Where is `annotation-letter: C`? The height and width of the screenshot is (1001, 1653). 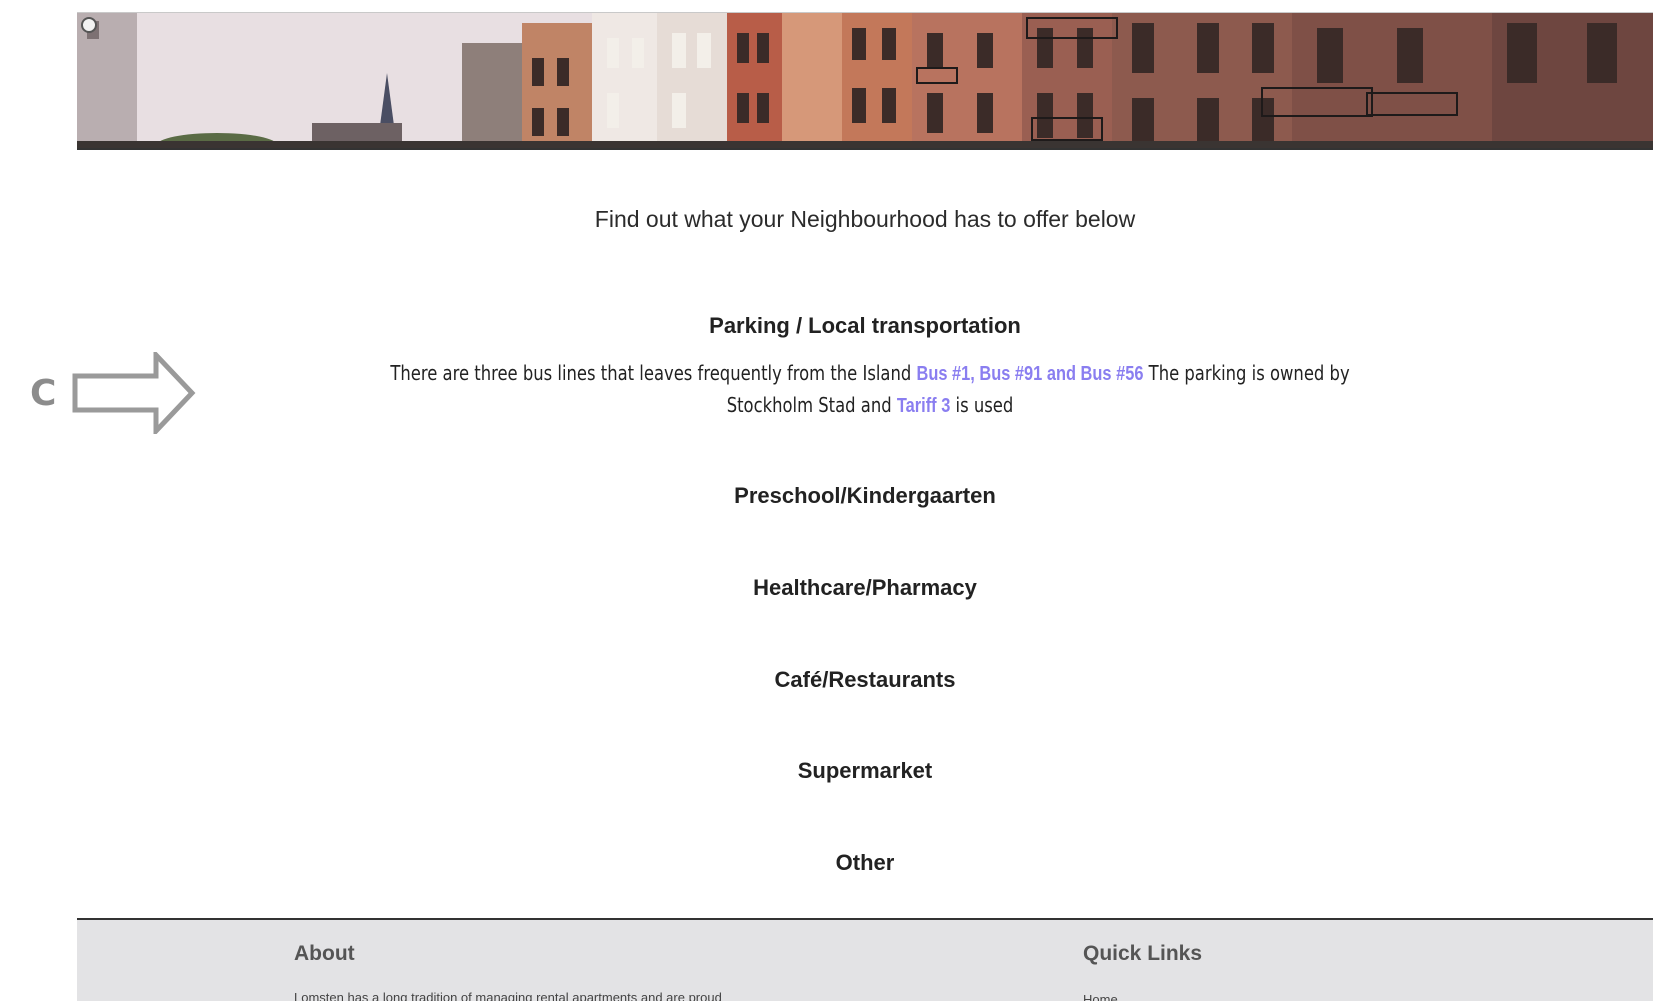
annotation-letter: C is located at coordinates (43, 393).